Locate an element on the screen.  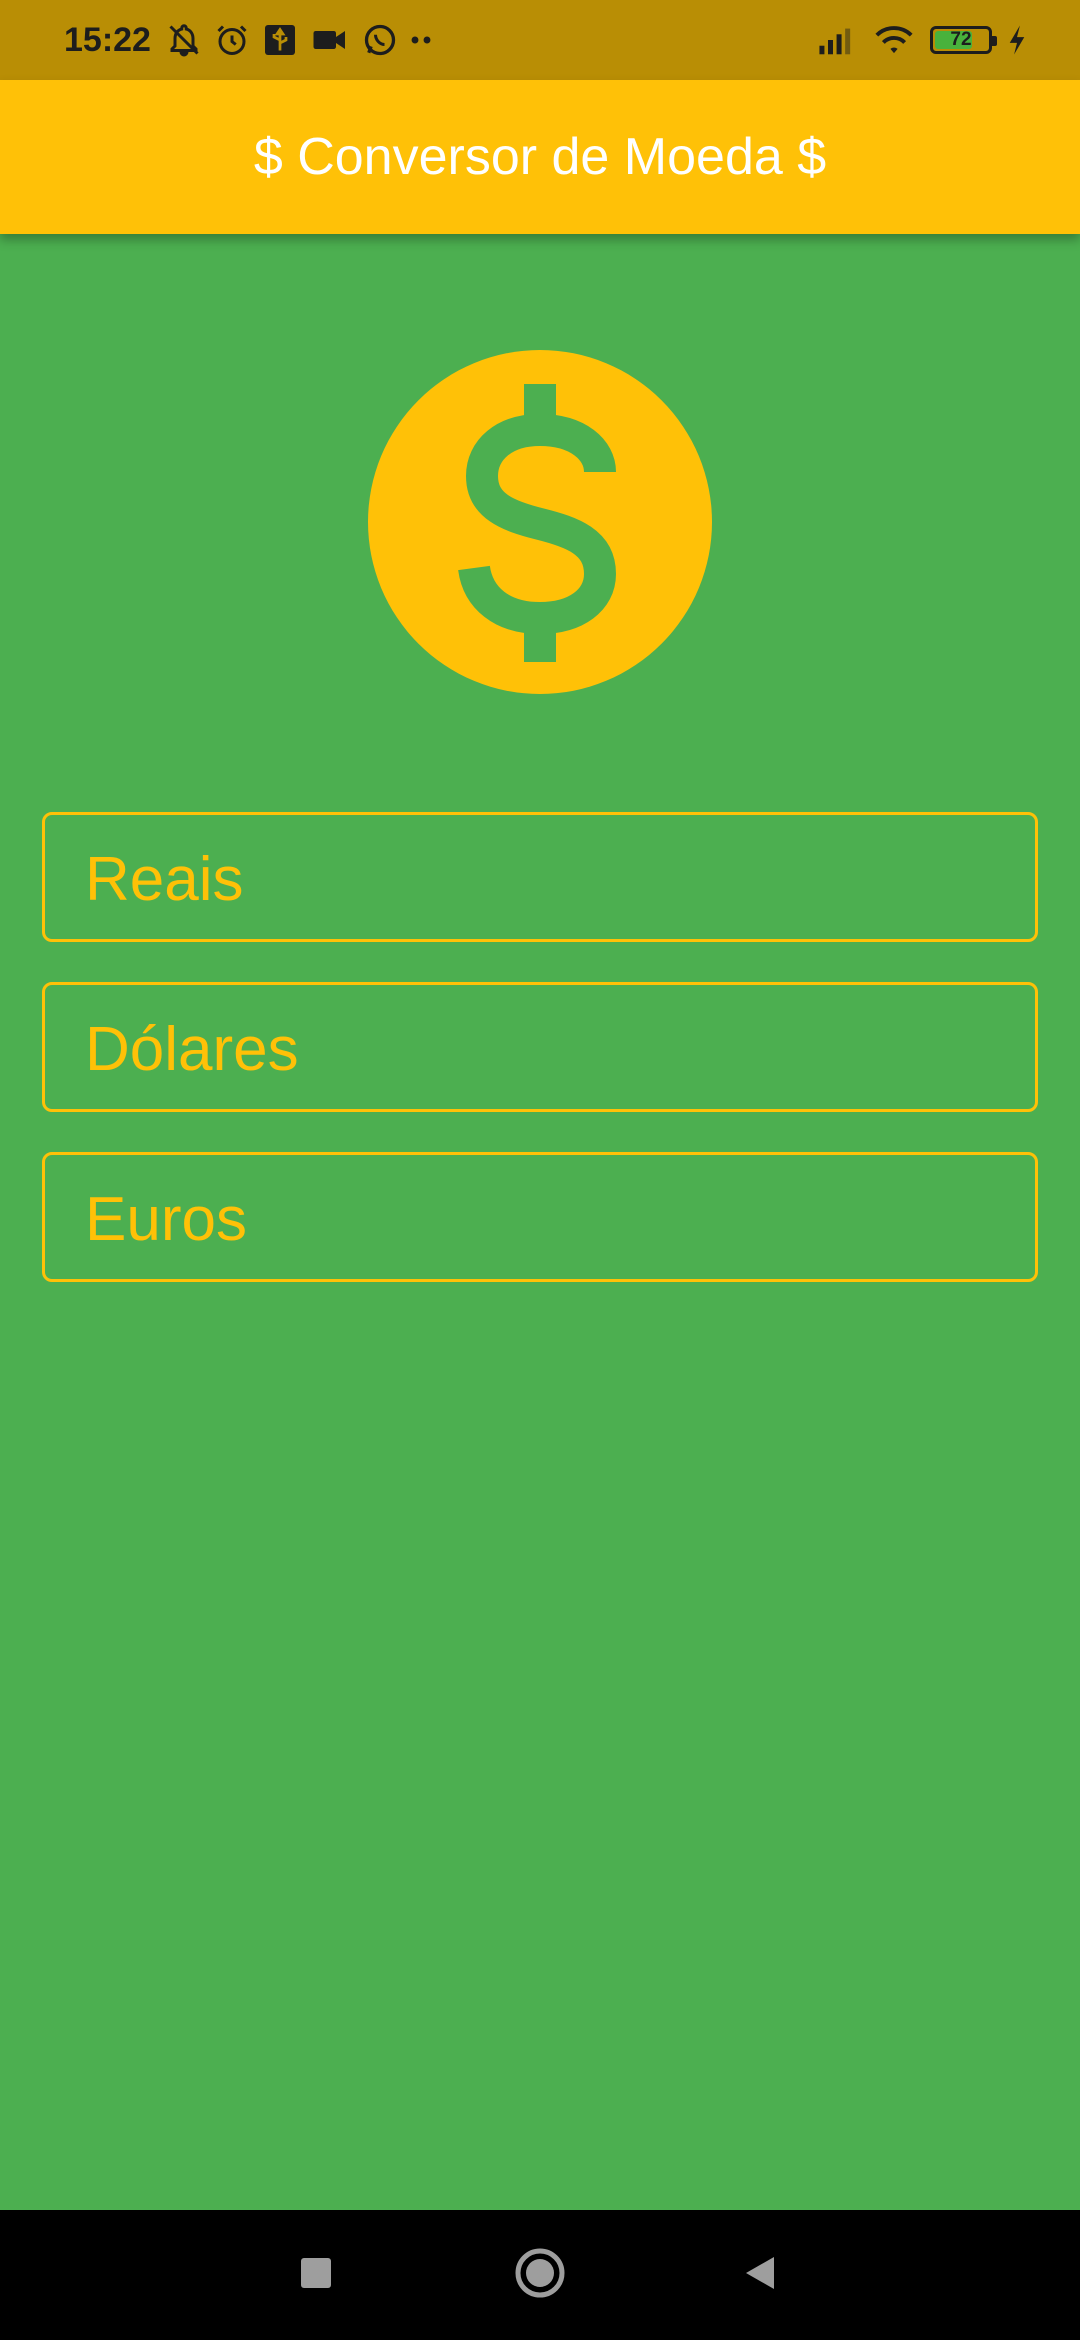
more-dots-icon is located at coordinates (421, 40).